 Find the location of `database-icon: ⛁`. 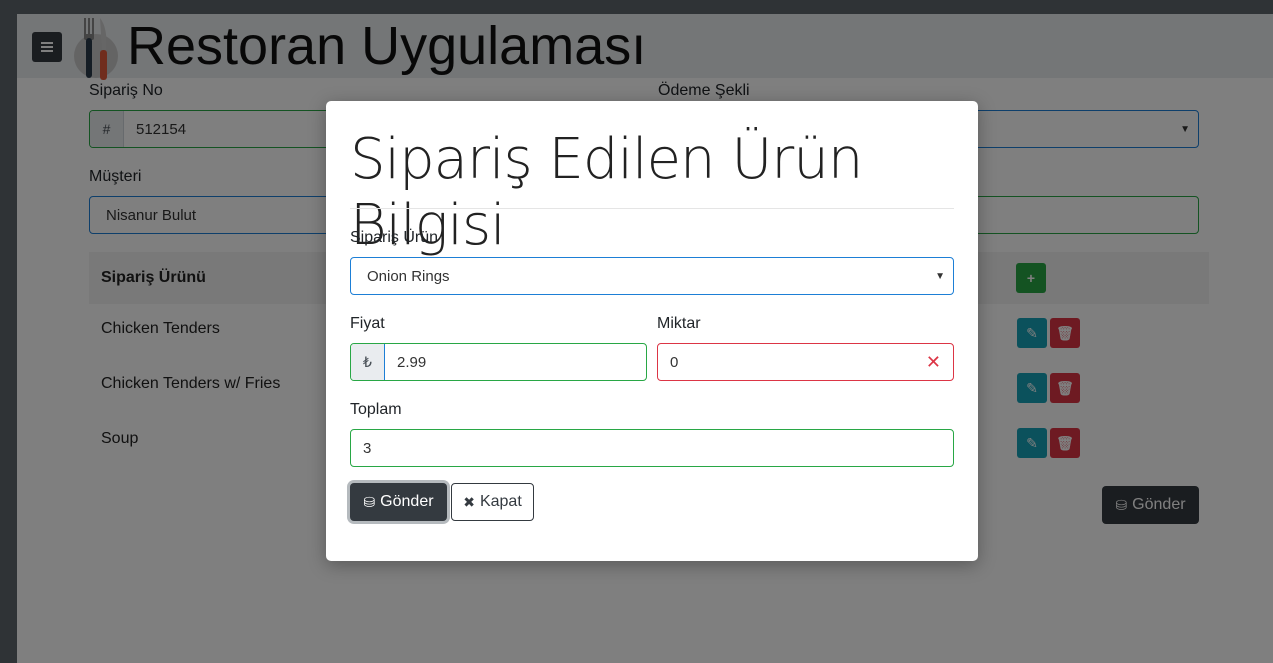

database-icon: ⛁ is located at coordinates (369, 501).